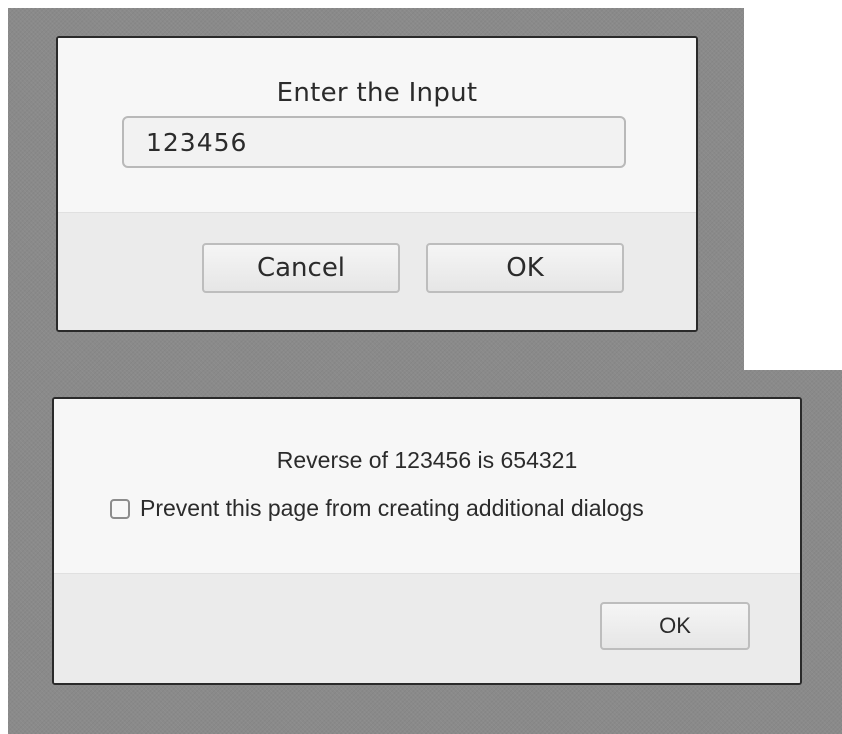 This screenshot has width=842, height=734. Describe the element at coordinates (427, 628) in the screenshot. I see `alert-dialog-footer: OK` at that location.